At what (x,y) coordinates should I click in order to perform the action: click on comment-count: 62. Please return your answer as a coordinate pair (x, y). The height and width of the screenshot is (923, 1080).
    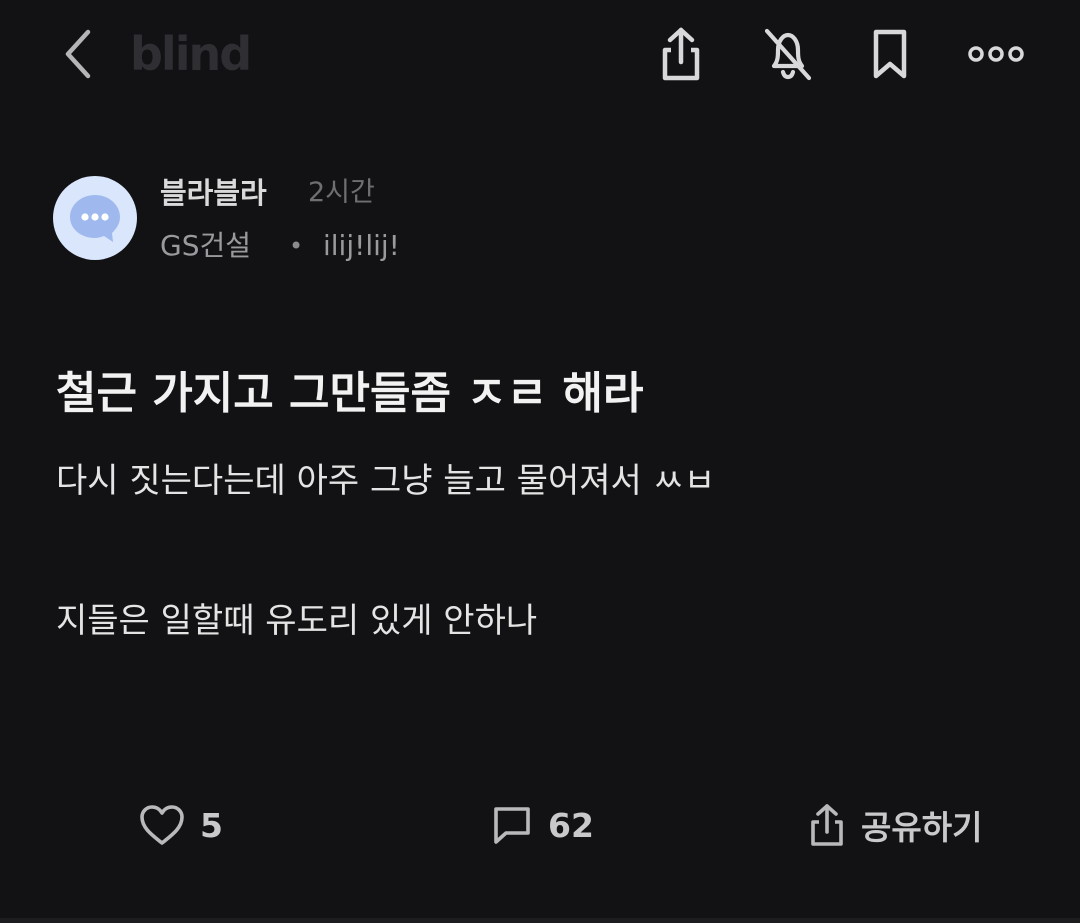
    Looking at the image, I should click on (571, 825).